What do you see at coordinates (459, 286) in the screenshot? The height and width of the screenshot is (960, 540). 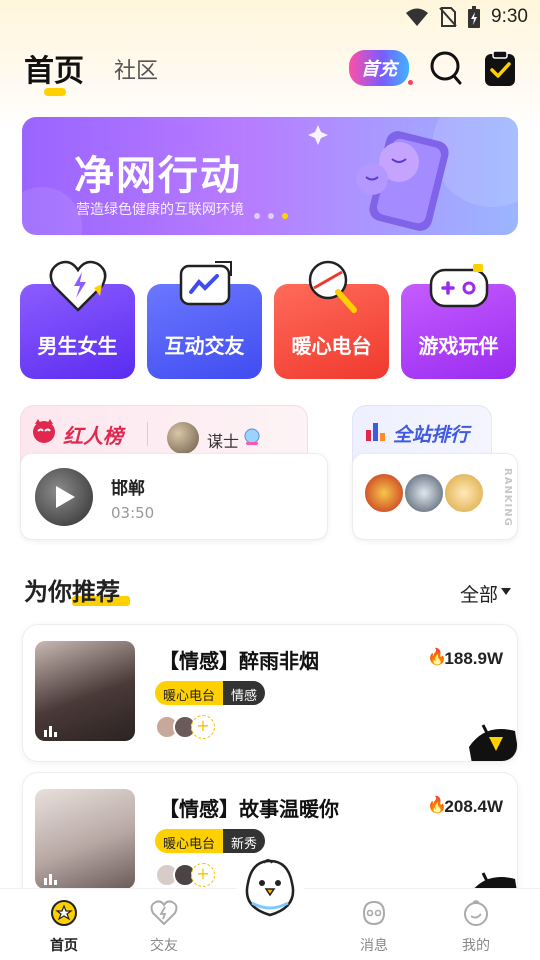 I see `gamepad-icon` at bounding box center [459, 286].